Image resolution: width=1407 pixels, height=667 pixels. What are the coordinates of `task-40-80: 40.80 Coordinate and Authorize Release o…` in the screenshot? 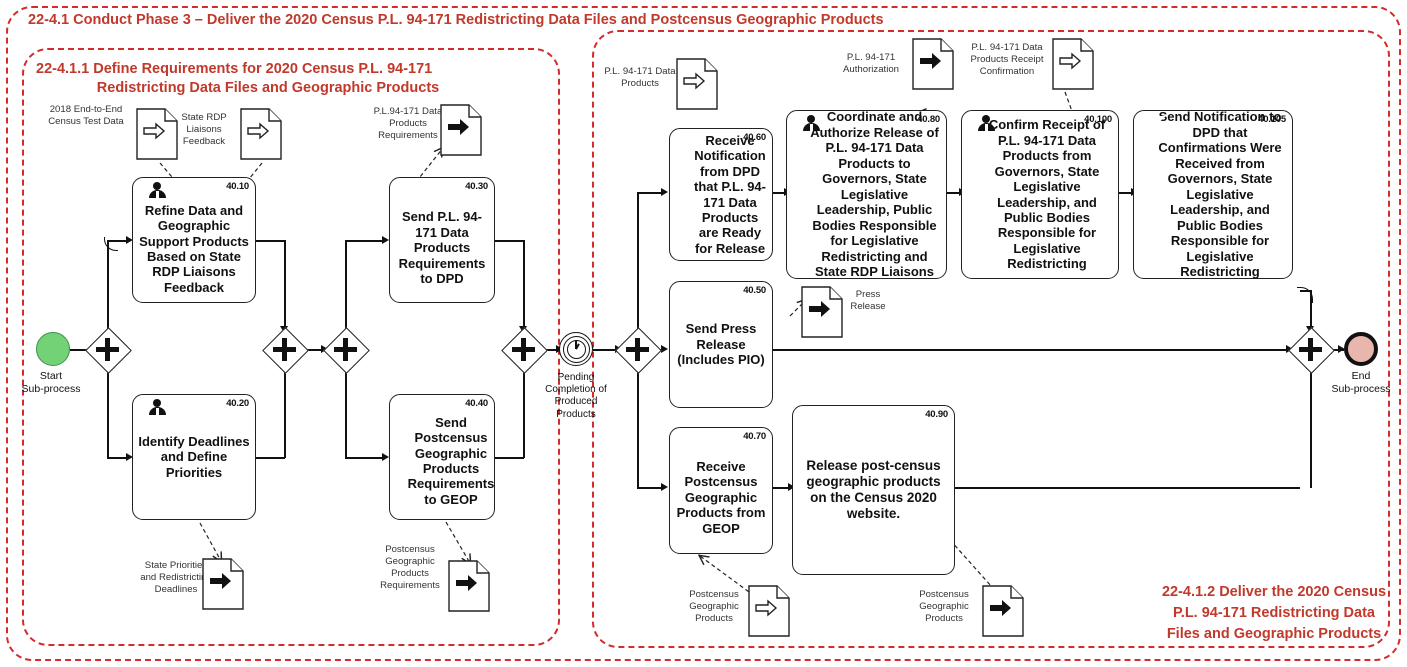 It's located at (866, 194).